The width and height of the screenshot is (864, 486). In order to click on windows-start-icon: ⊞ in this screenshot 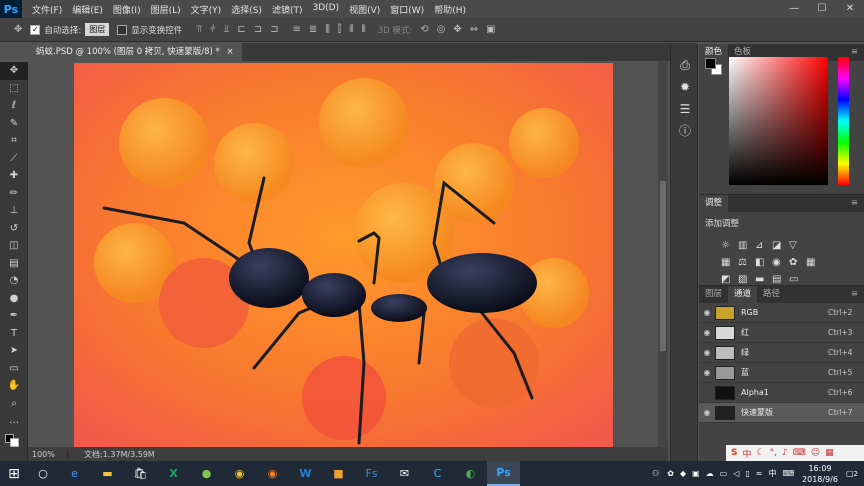, I will do `click(14, 474)`.